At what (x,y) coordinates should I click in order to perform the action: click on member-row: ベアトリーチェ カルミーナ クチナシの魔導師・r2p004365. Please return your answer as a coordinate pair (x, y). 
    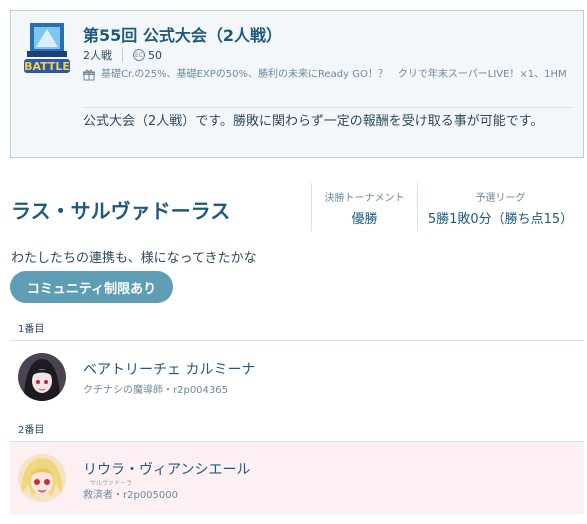
    Looking at the image, I should click on (297, 377).